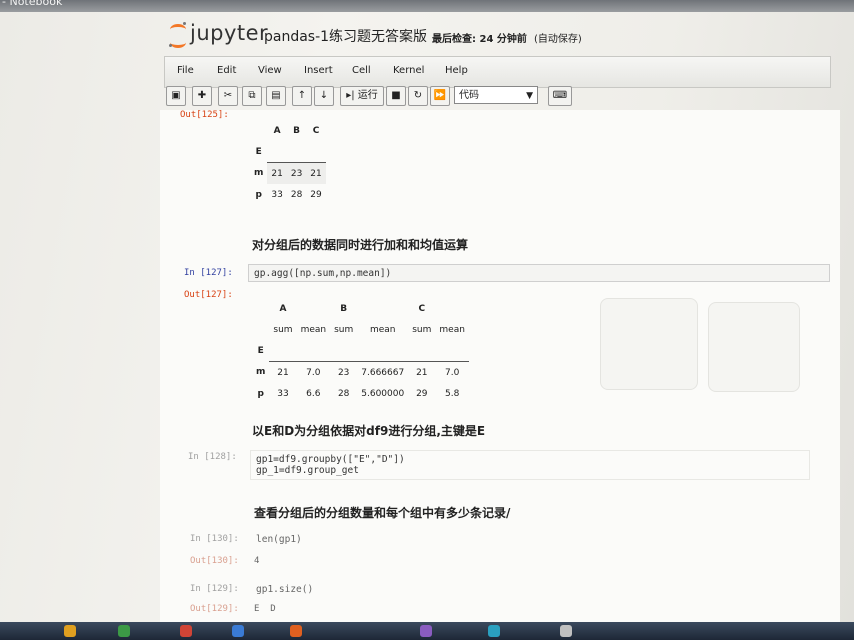 This screenshot has height=640, width=854. What do you see at coordinates (288, 194) in the screenshot?
I see `table-row: p 33 28 29` at bounding box center [288, 194].